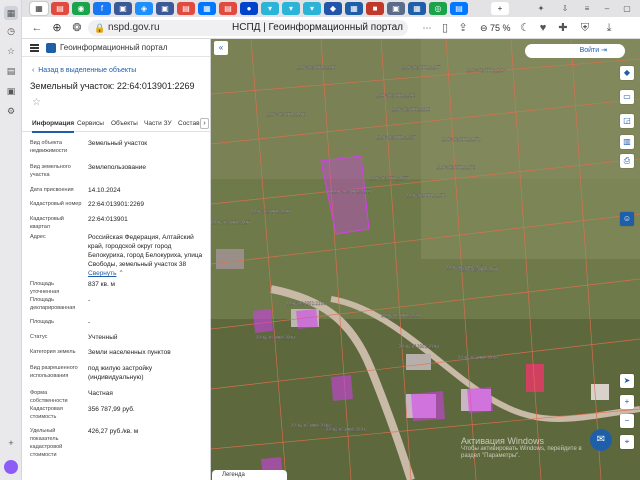 This screenshot has height=480, width=640. I want to click on info-value-text: 356 787,99 руб., so click(111, 409).